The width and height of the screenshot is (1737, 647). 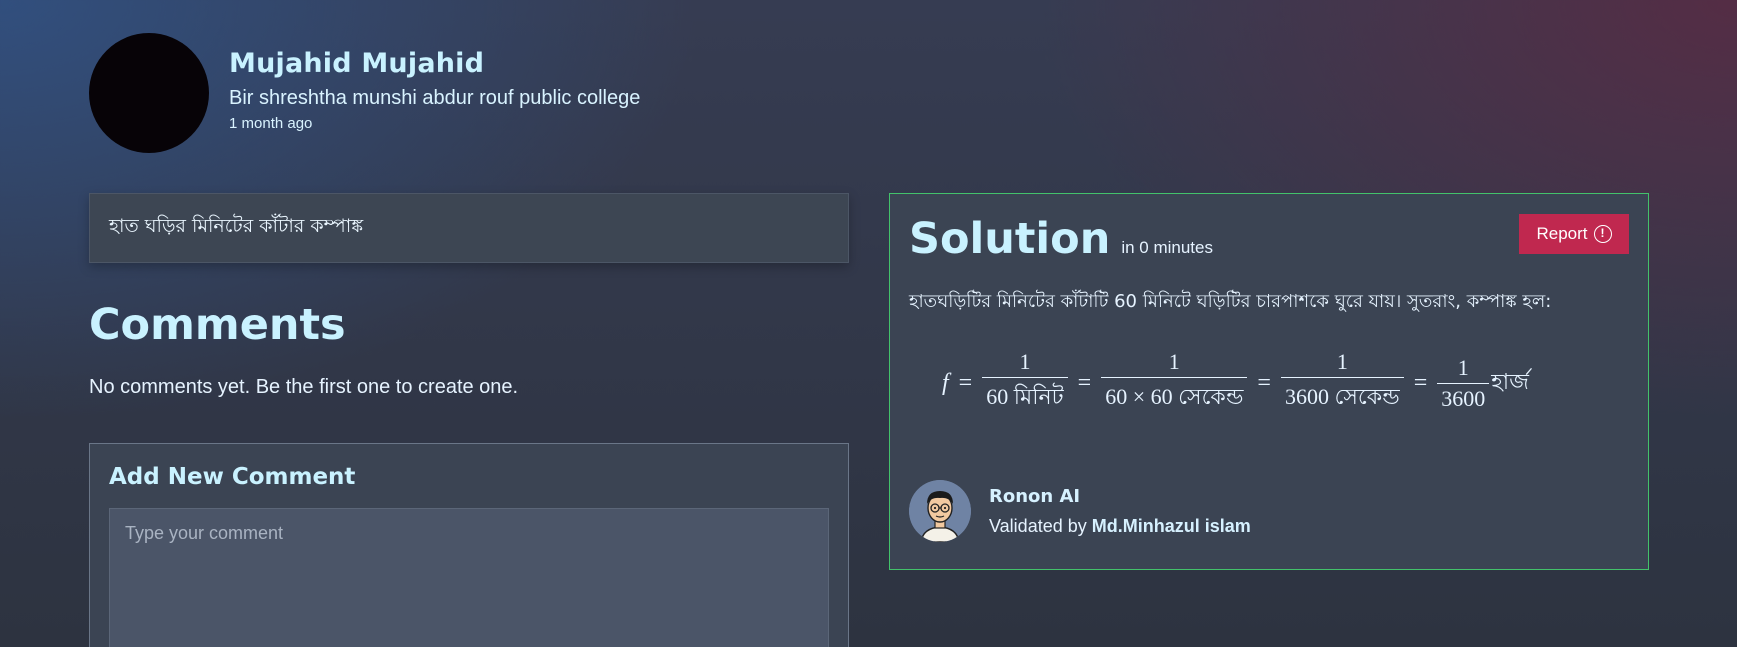 I want to click on formula-fraction: 1 60 মিনিট, so click(x=1025, y=383).